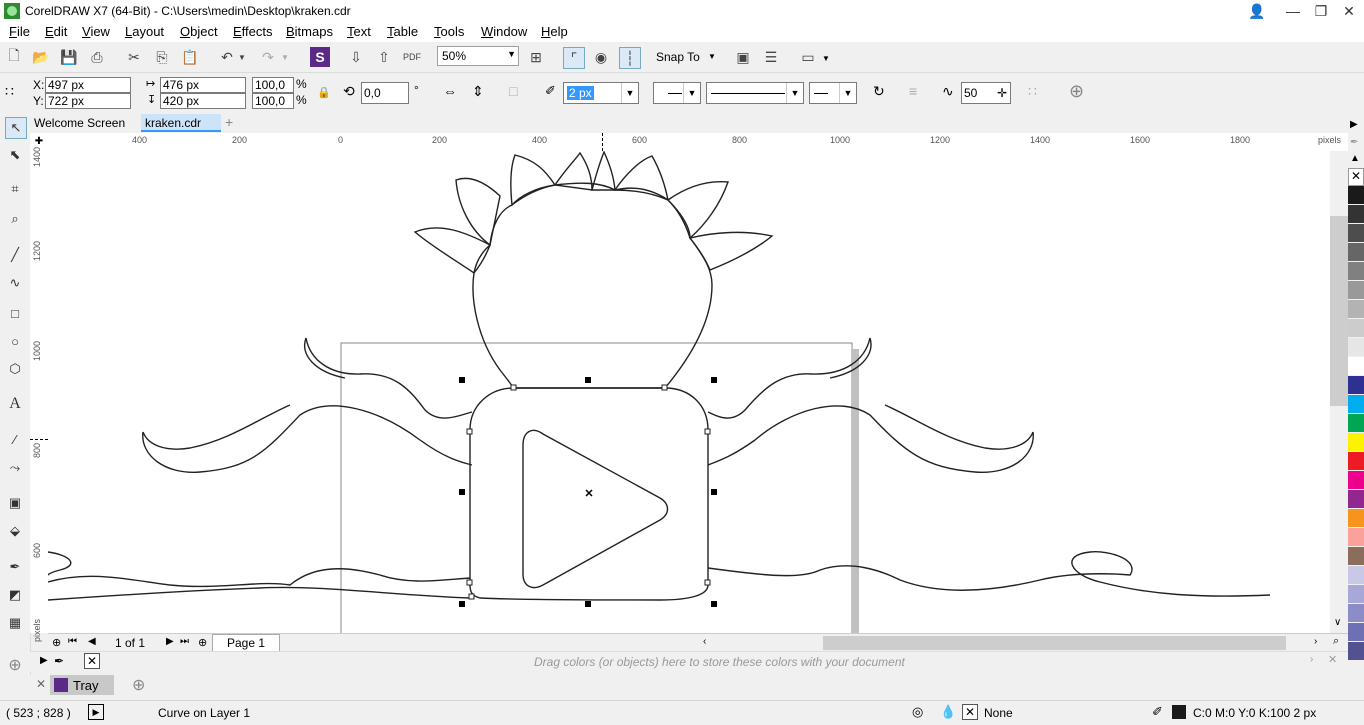 The width and height of the screenshot is (1364, 725). Describe the element at coordinates (384, 57) in the screenshot. I see `export-icon: ⇧` at that location.